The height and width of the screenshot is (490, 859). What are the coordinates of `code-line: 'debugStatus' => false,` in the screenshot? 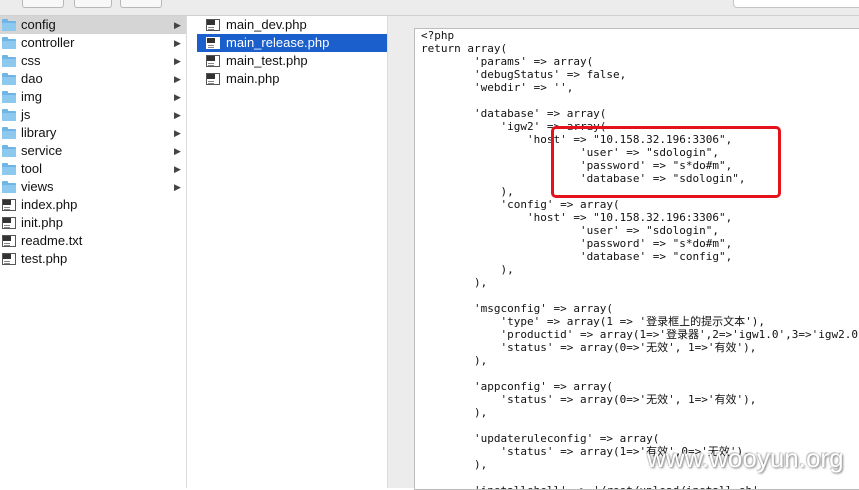 It's located at (524, 74).